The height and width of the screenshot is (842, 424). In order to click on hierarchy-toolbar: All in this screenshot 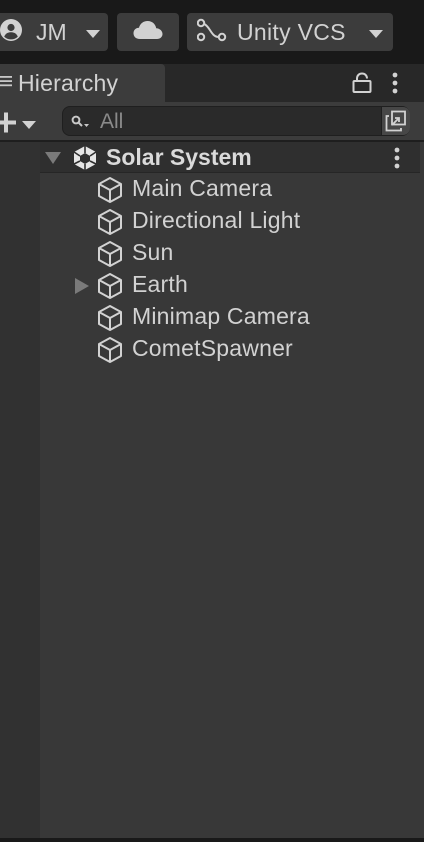, I will do `click(212, 121)`.